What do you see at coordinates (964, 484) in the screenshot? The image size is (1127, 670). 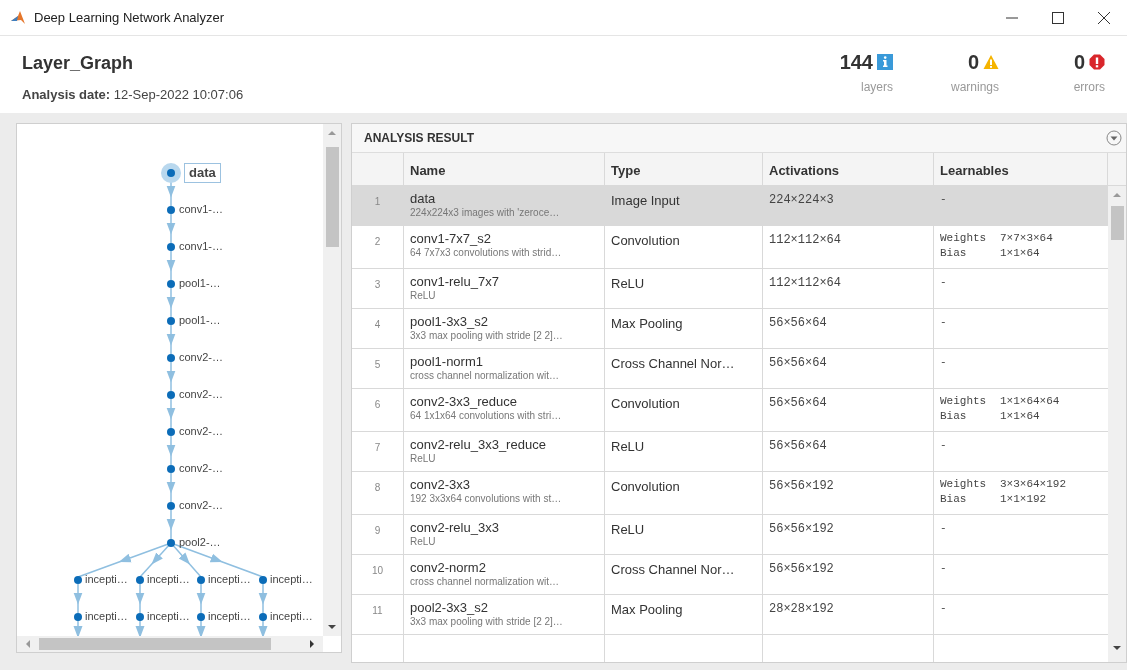 I see `learnable-name: Weights` at bounding box center [964, 484].